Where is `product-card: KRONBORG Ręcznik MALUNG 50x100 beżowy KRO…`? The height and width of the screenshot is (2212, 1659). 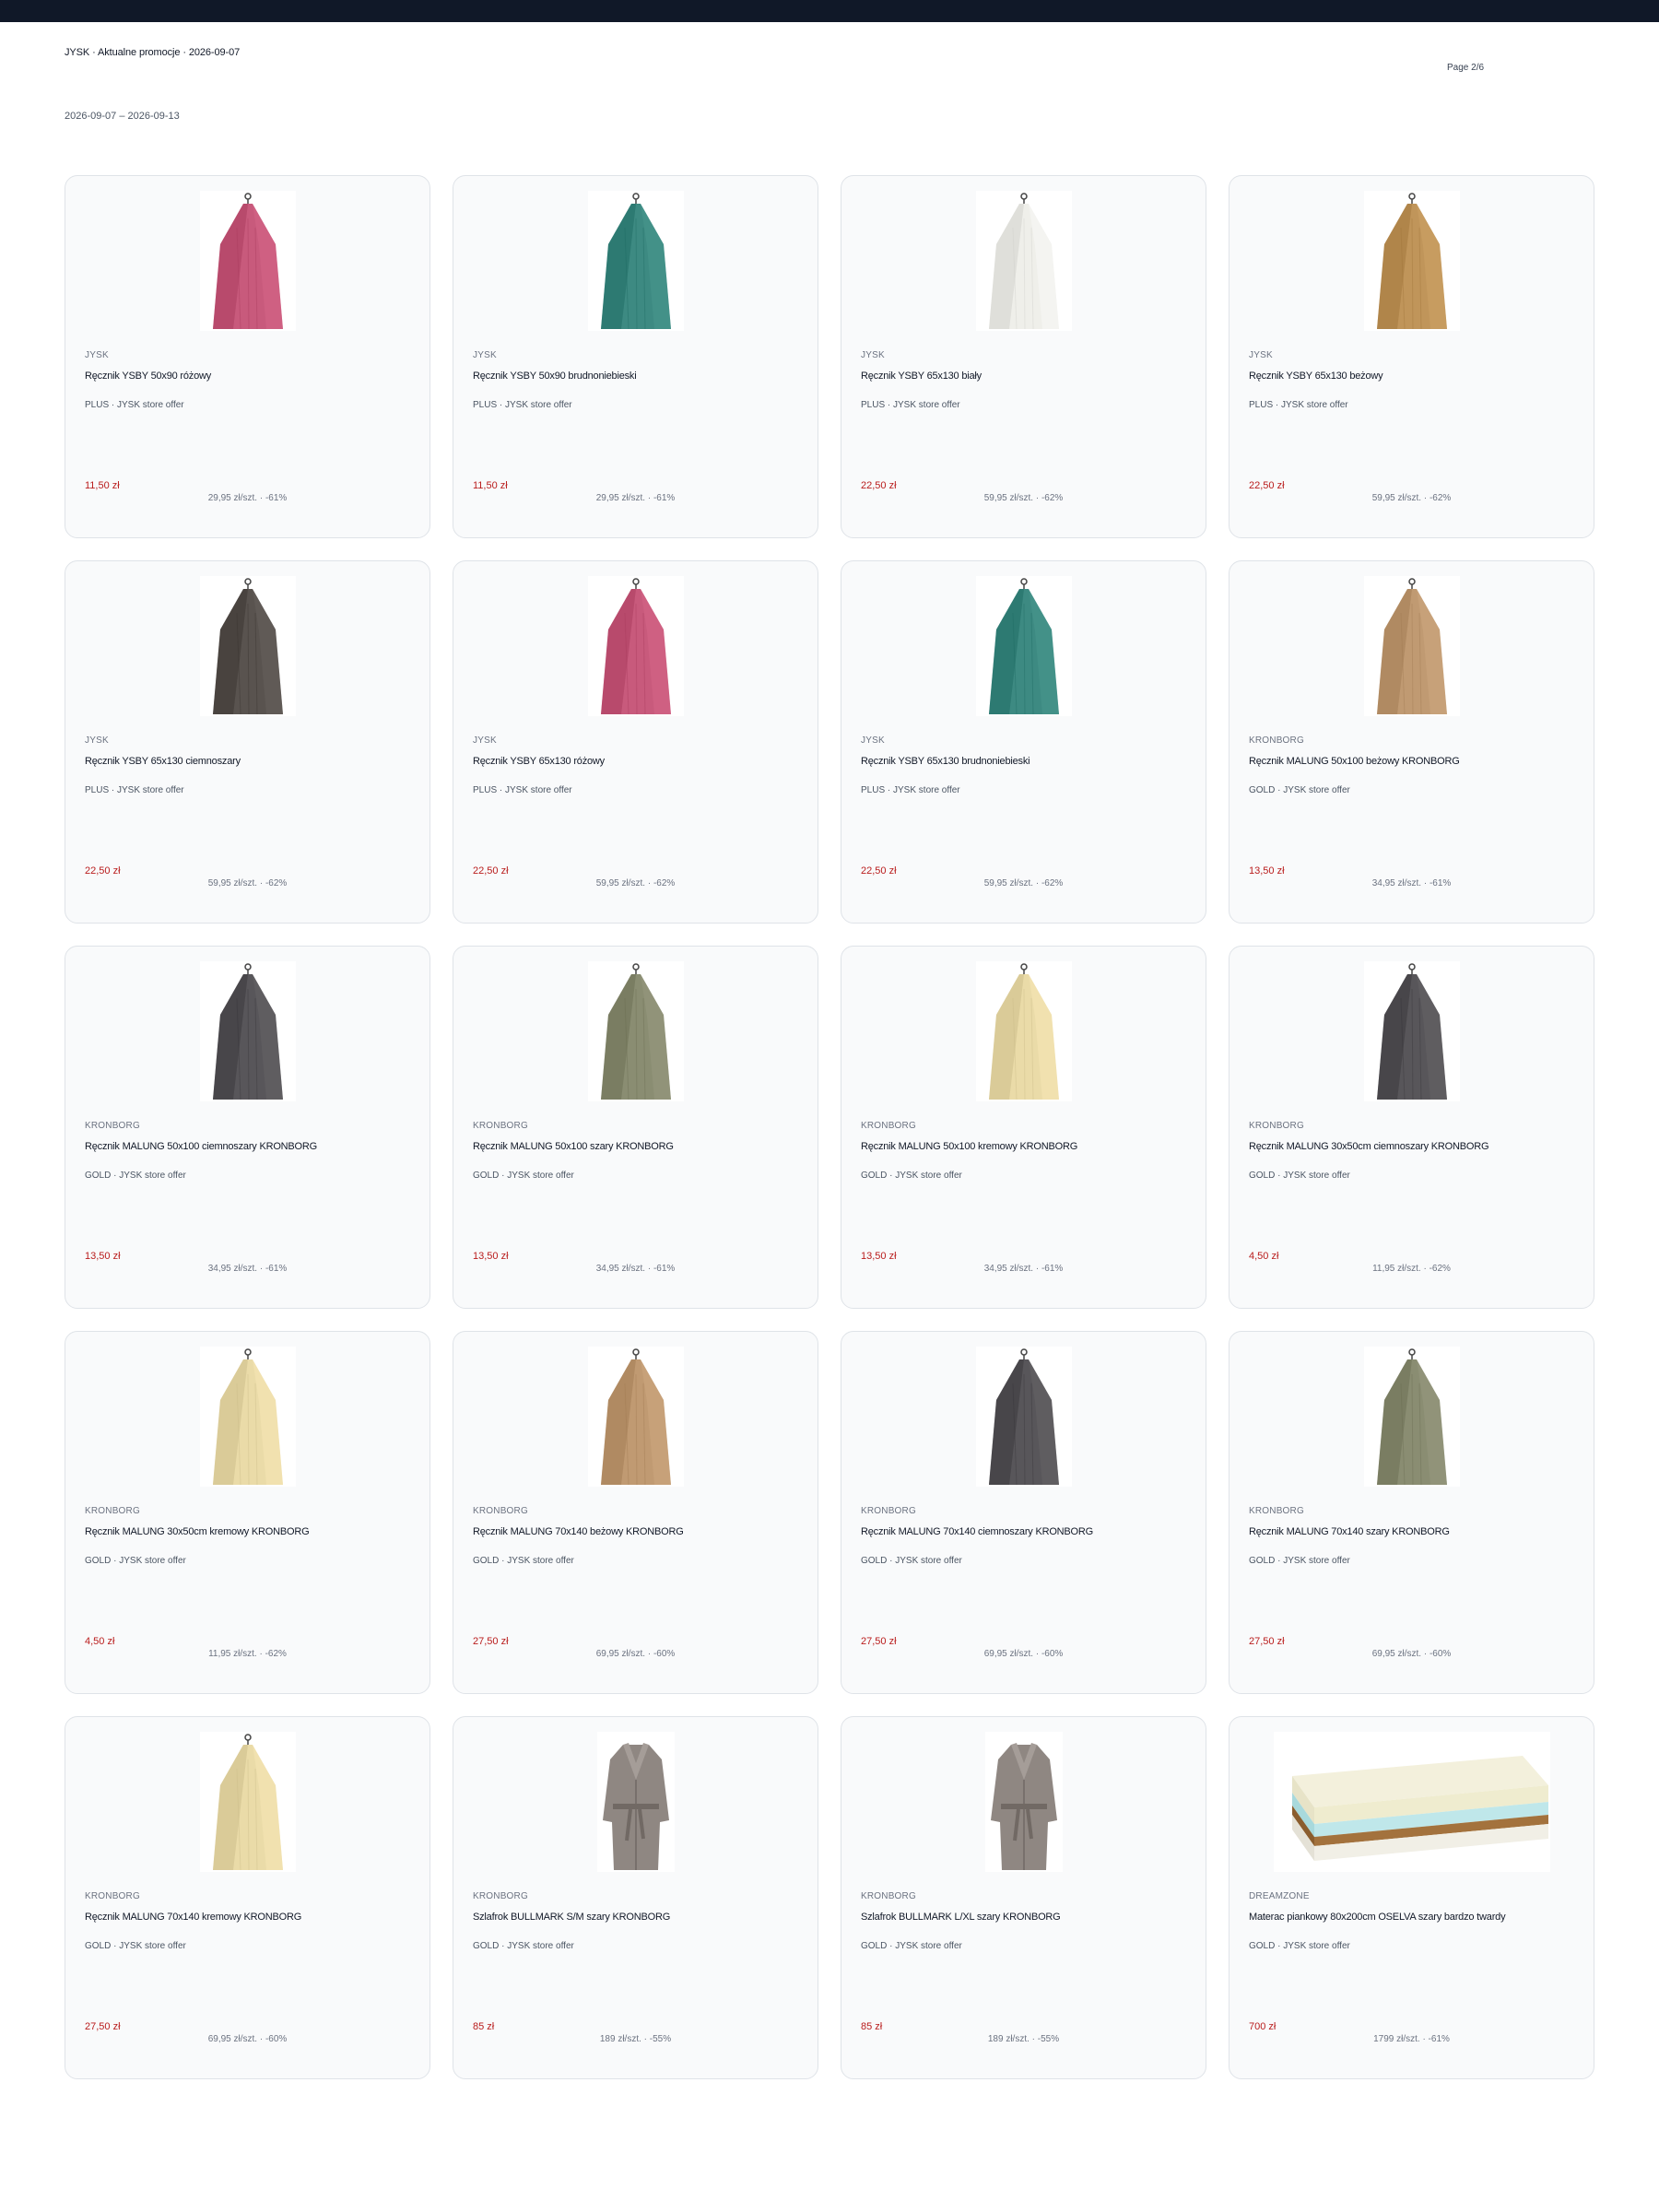
product-card: KRONBORG Ręcznik MALUNG 50x100 beżowy KRO… is located at coordinates (1411, 742).